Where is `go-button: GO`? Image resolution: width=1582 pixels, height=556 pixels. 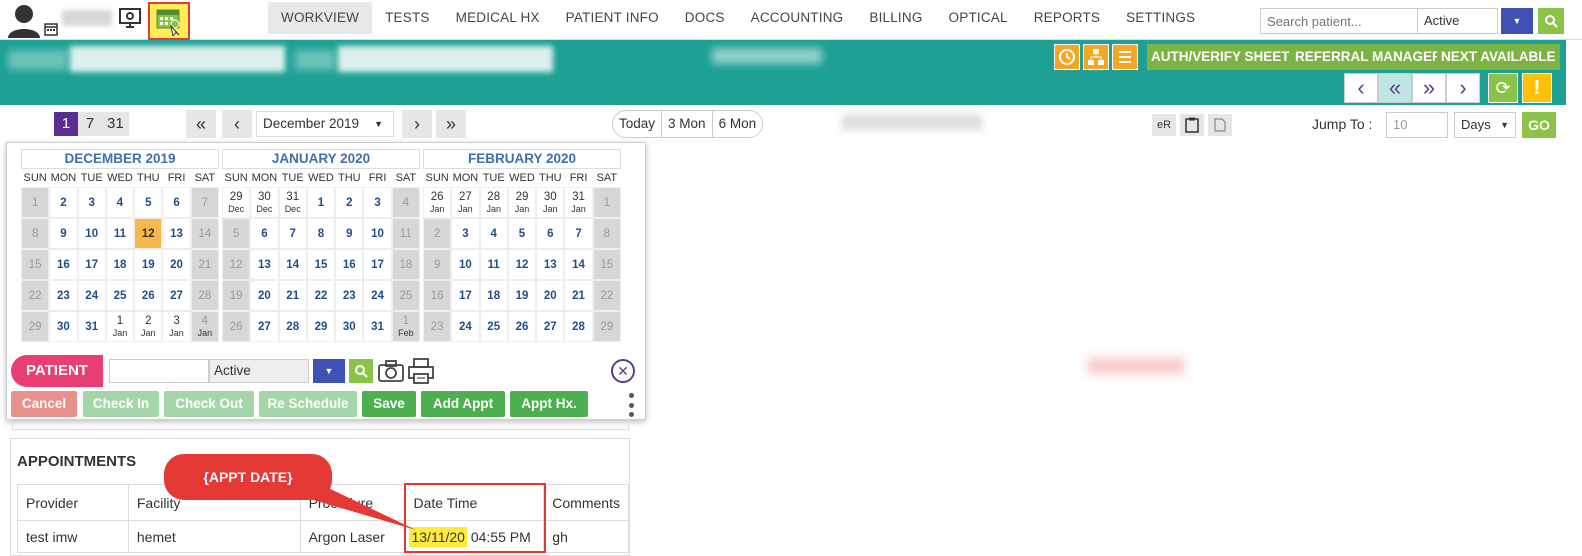 go-button: GO is located at coordinates (1539, 125).